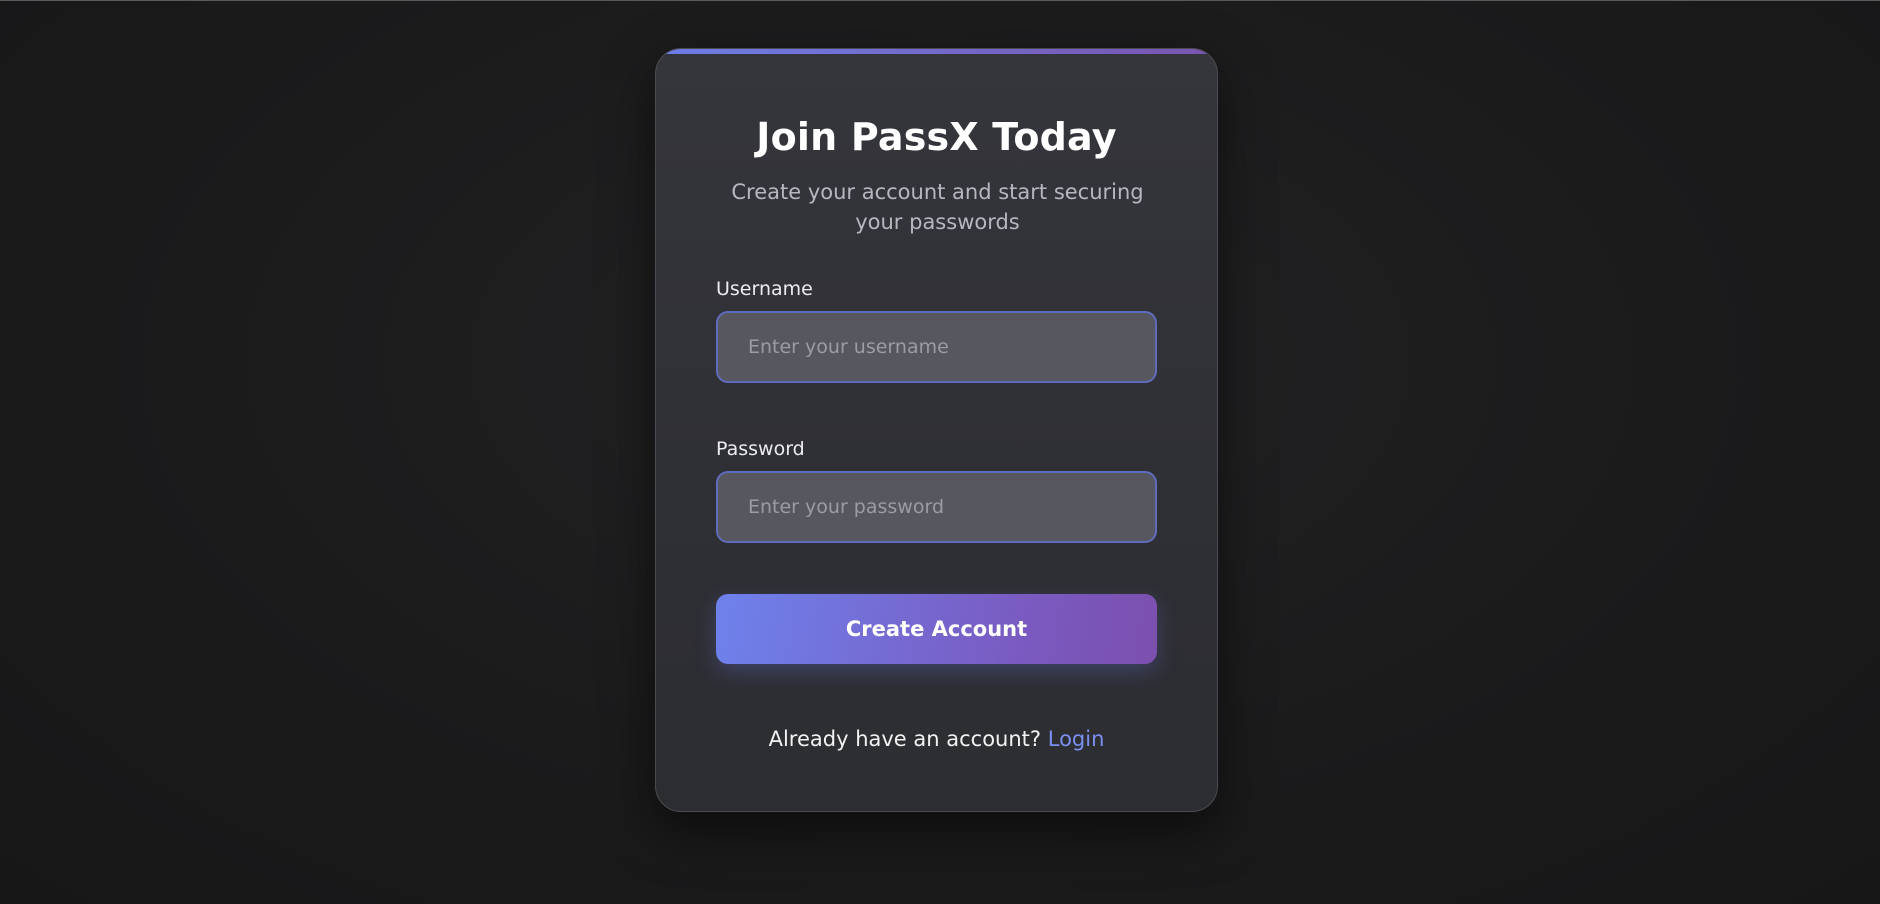 The width and height of the screenshot is (1880, 904). Describe the element at coordinates (936, 51) in the screenshot. I see `card-accent-bar` at that location.